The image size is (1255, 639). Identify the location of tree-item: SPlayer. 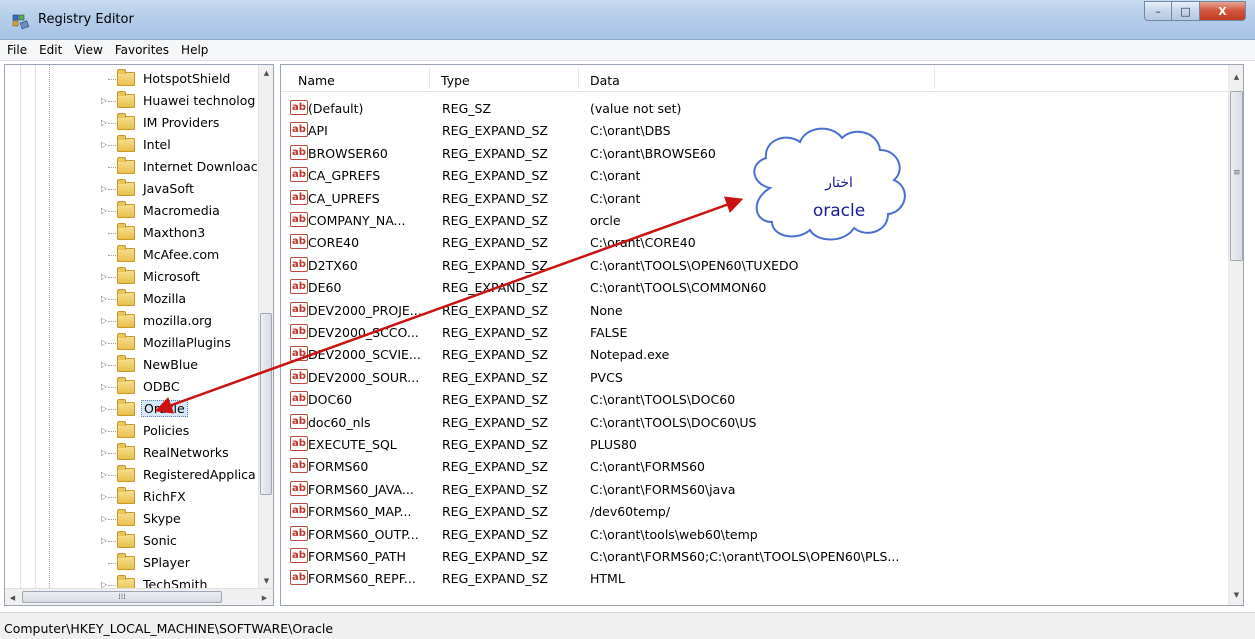
(131, 563).